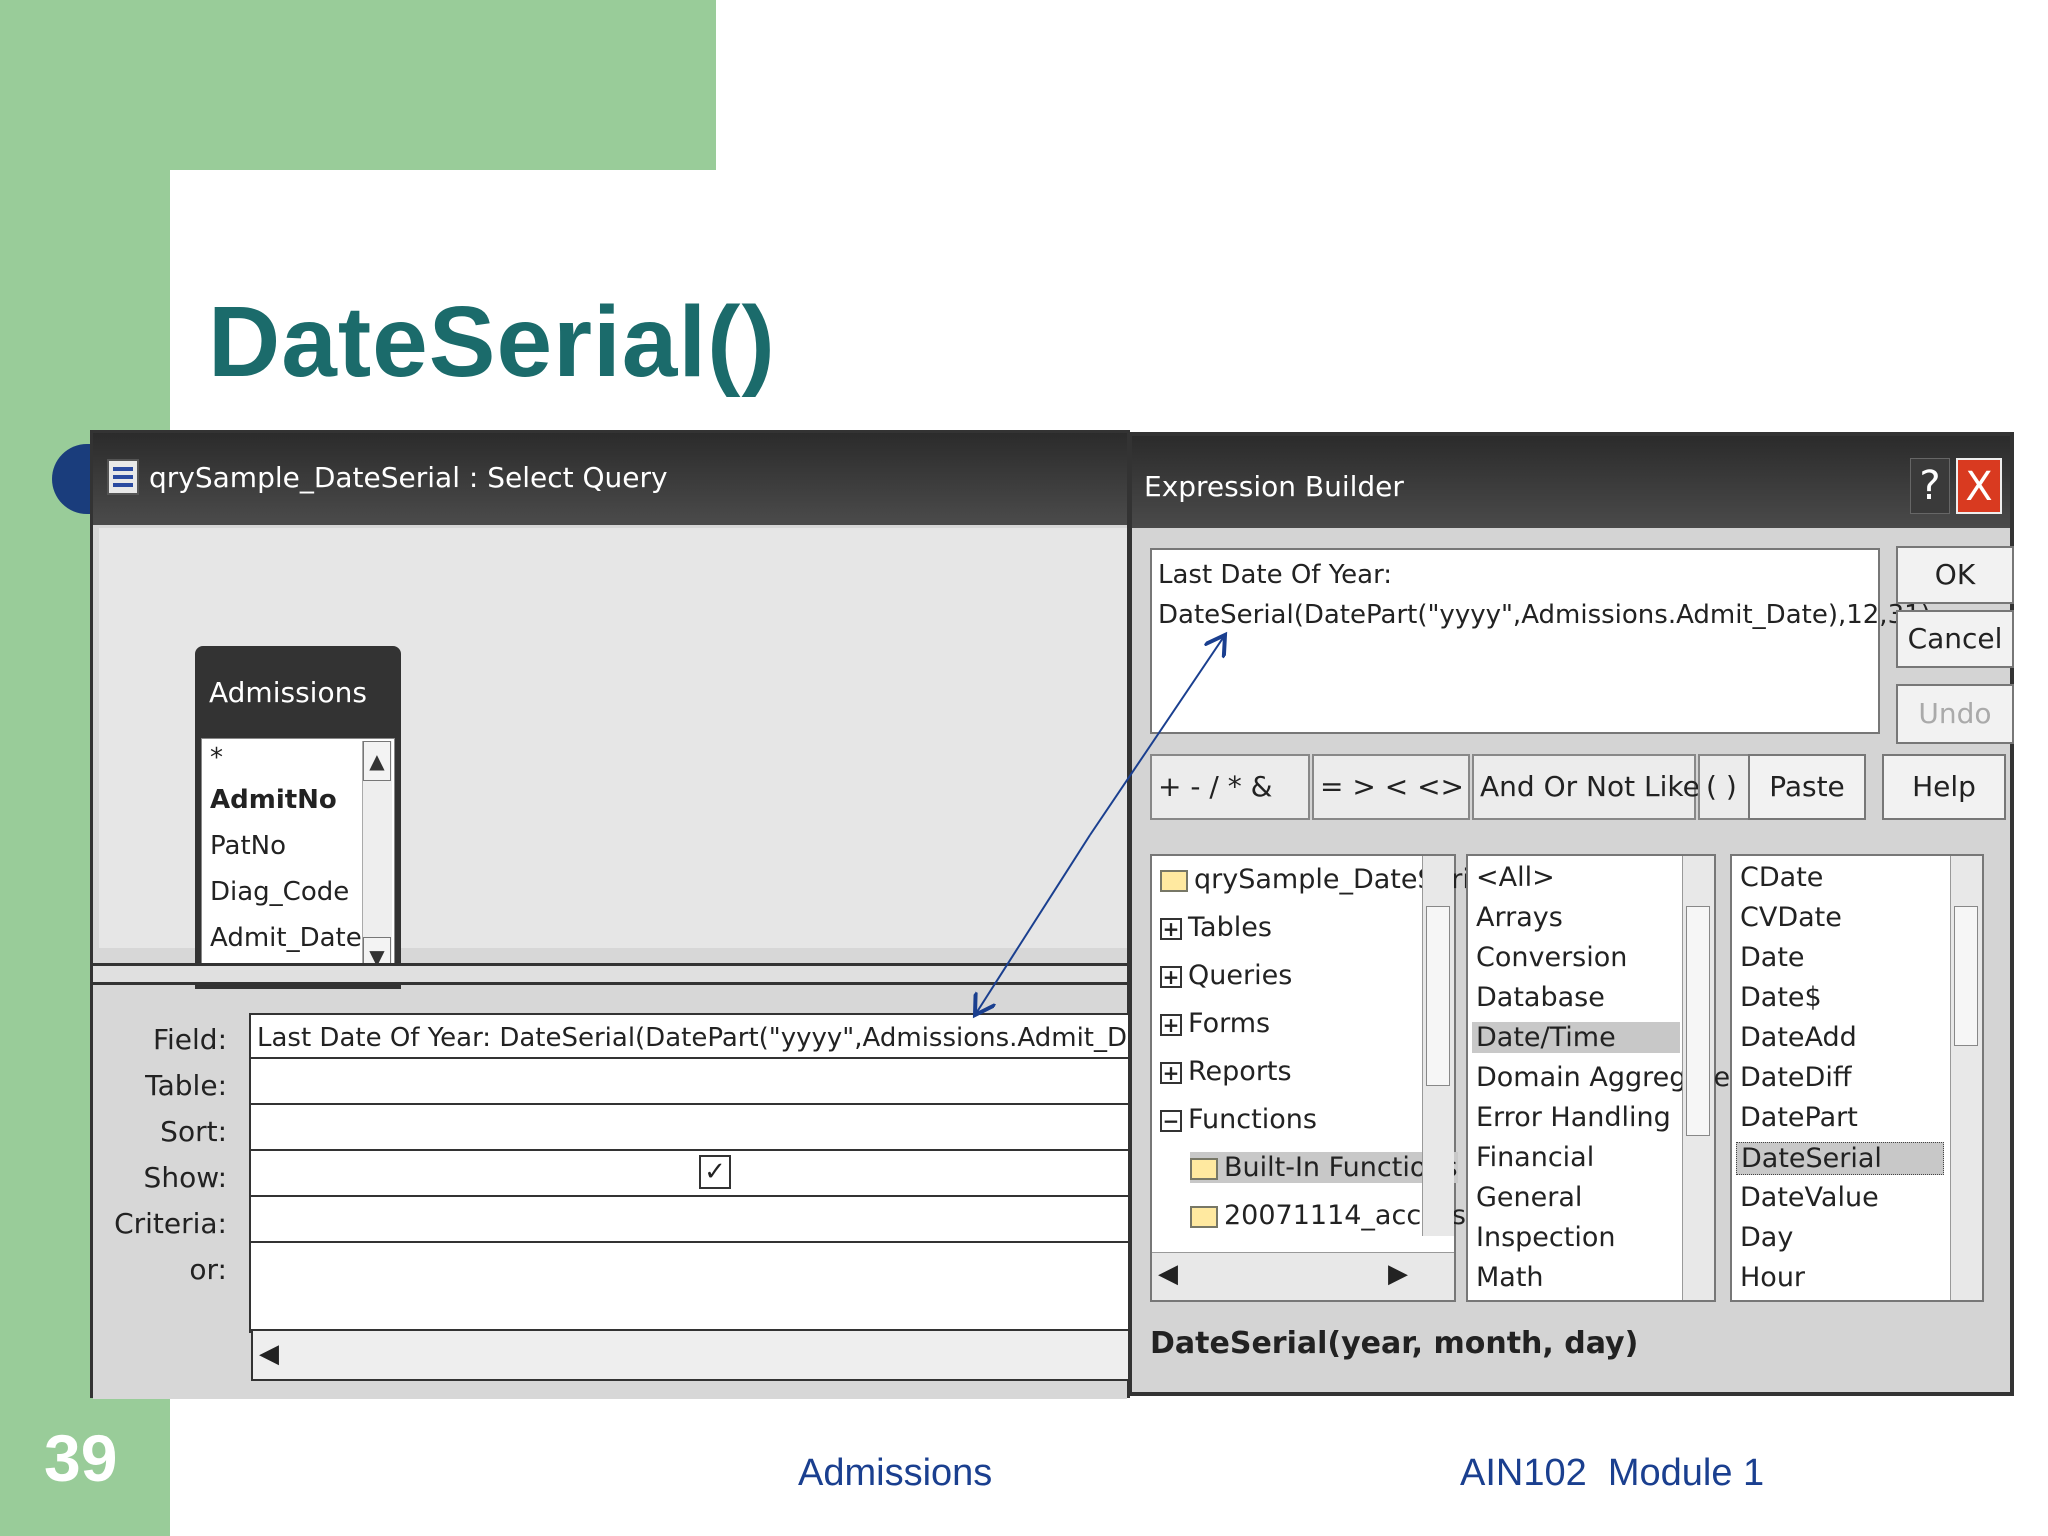 Image resolution: width=2048 pixels, height=1536 pixels. What do you see at coordinates (1157, 735) in the screenshot?
I see `arrow-to-expression` at bounding box center [1157, 735].